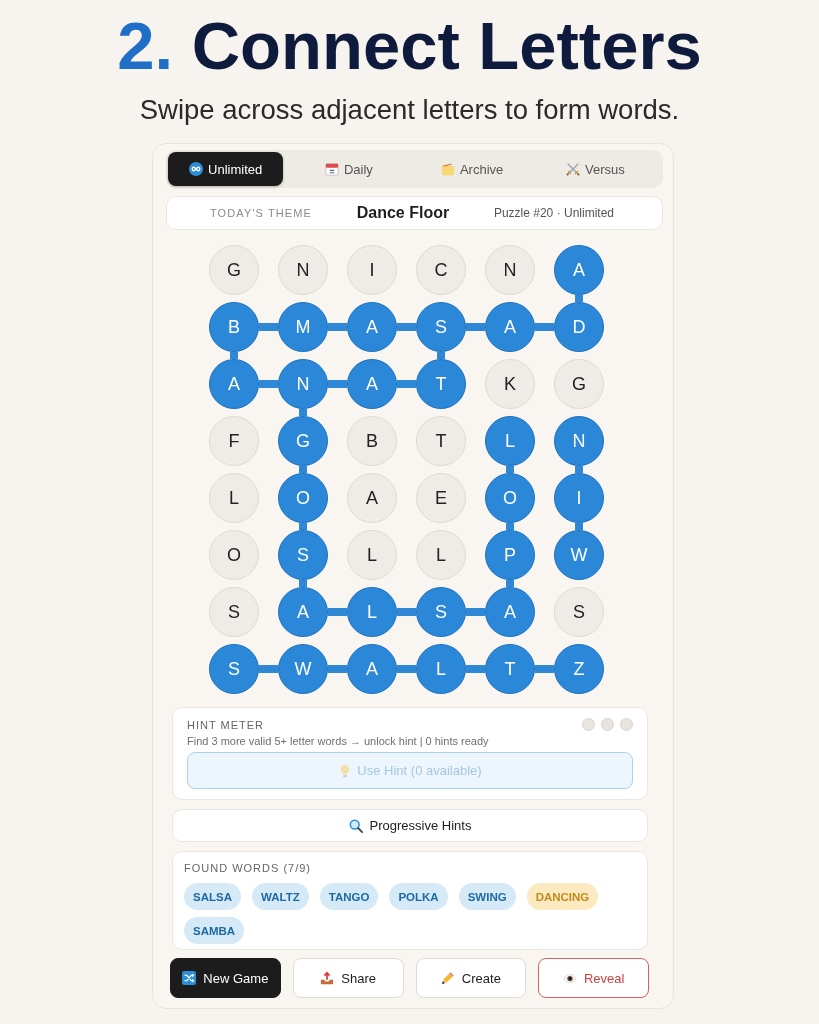  What do you see at coordinates (471, 978) in the screenshot?
I see `create-button: Create` at bounding box center [471, 978].